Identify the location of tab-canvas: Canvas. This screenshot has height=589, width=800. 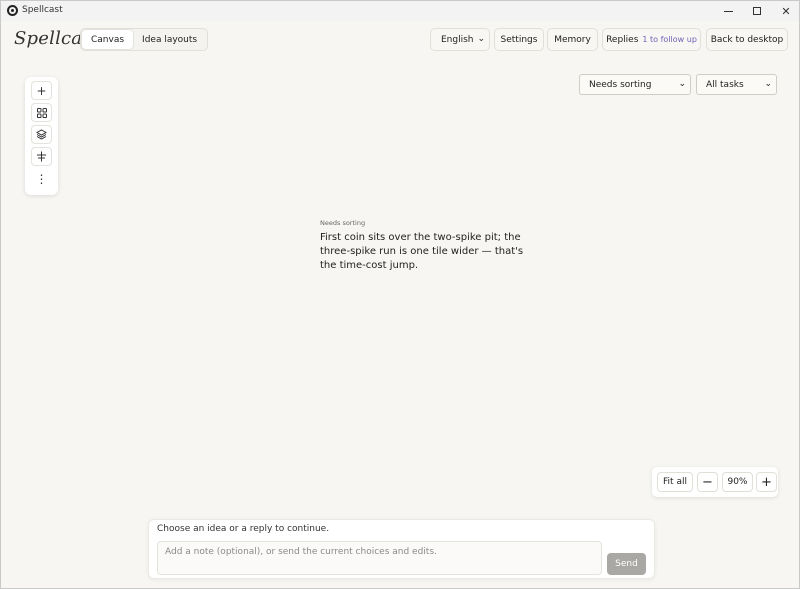
(108, 39).